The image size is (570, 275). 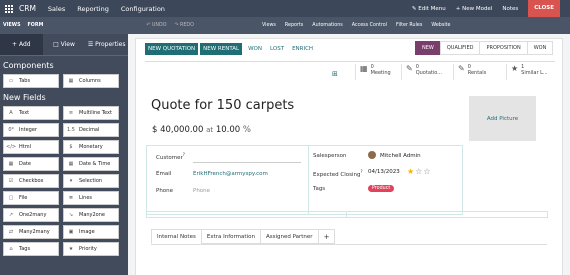 What do you see at coordinates (427, 171) in the screenshot?
I see `star-empty-icon: ☆` at bounding box center [427, 171].